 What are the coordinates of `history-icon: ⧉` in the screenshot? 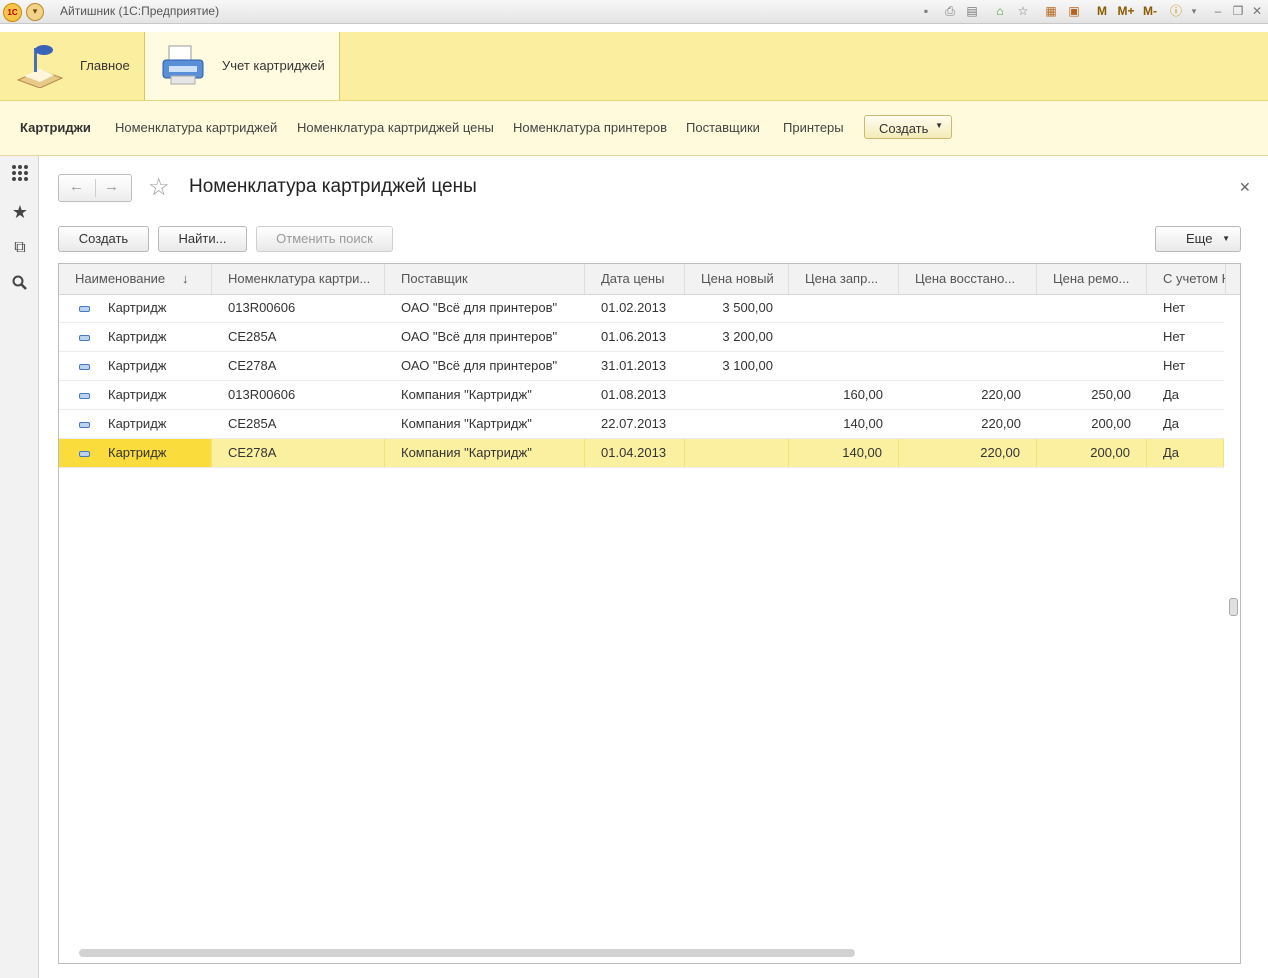 It's located at (20, 248).